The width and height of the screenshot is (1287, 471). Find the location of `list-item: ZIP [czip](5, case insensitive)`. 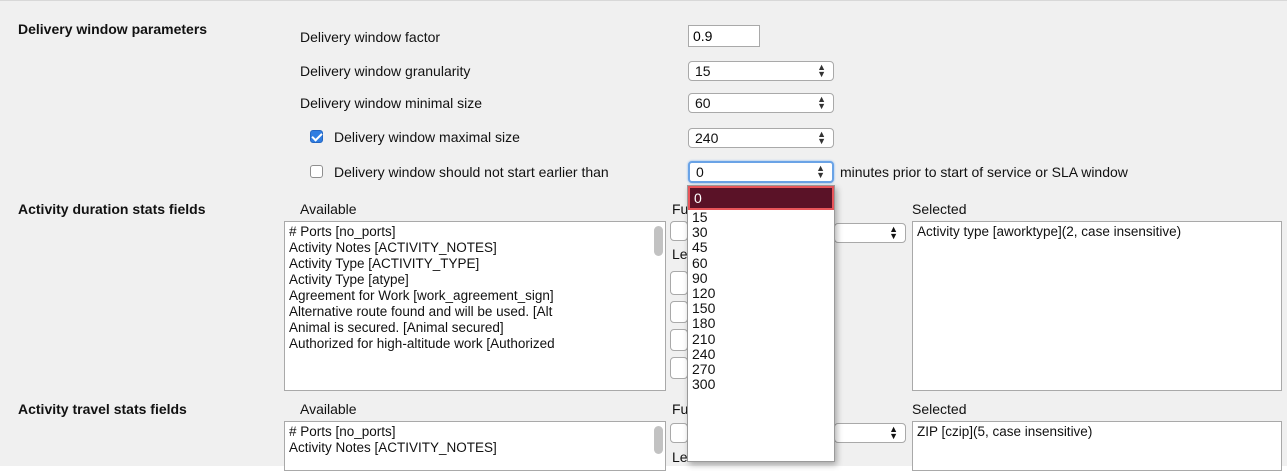

list-item: ZIP [czip](5, case insensitive) is located at coordinates (1097, 432).